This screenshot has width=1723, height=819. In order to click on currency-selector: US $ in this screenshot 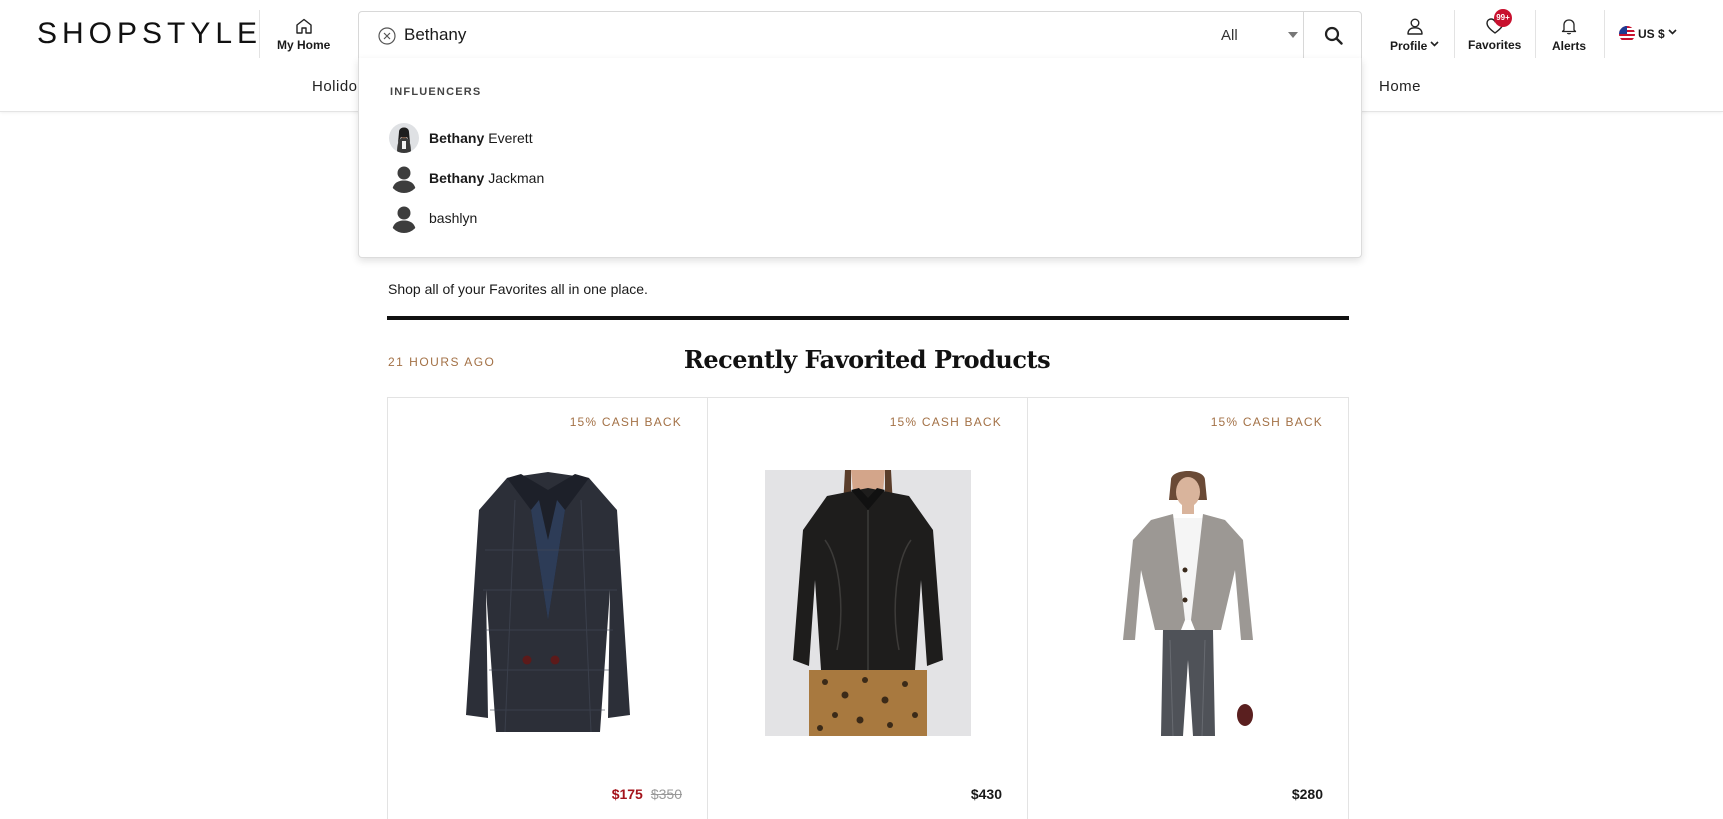, I will do `click(1648, 35)`.